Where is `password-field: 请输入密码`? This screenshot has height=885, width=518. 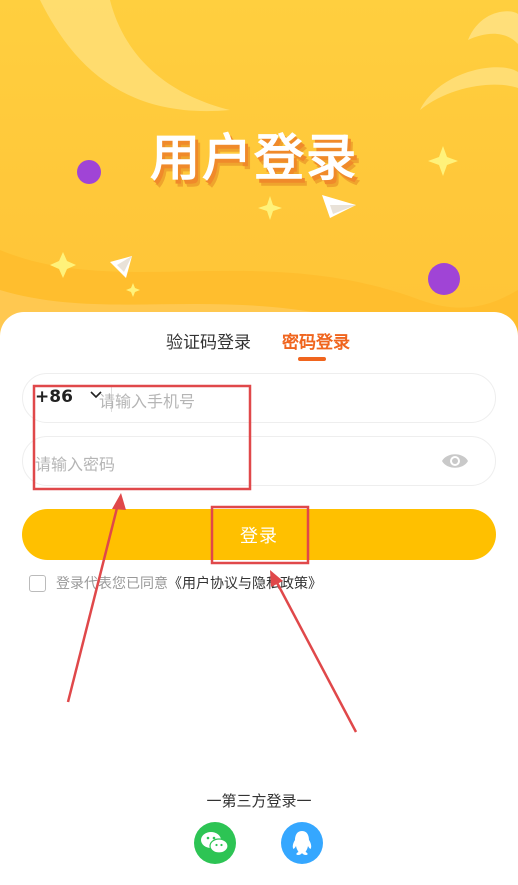
password-field: 请输入密码 is located at coordinates (259, 461).